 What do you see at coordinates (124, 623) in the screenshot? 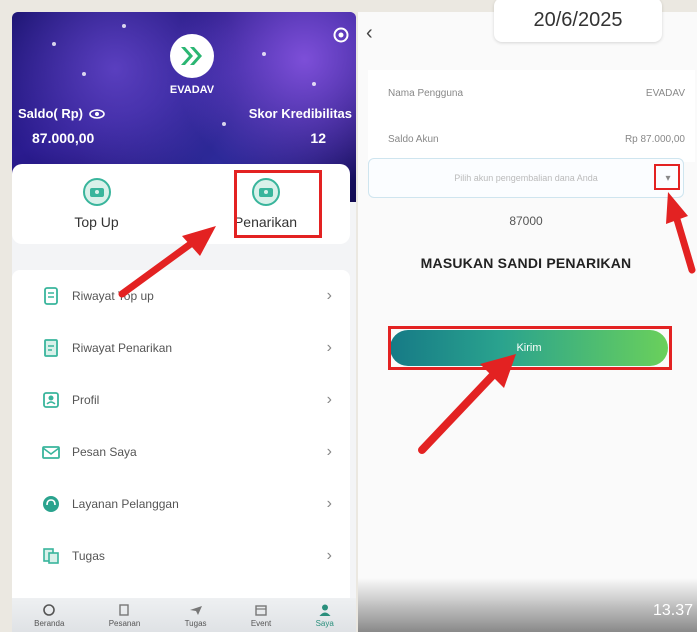
I see `nav-label: Pesanan` at bounding box center [124, 623].